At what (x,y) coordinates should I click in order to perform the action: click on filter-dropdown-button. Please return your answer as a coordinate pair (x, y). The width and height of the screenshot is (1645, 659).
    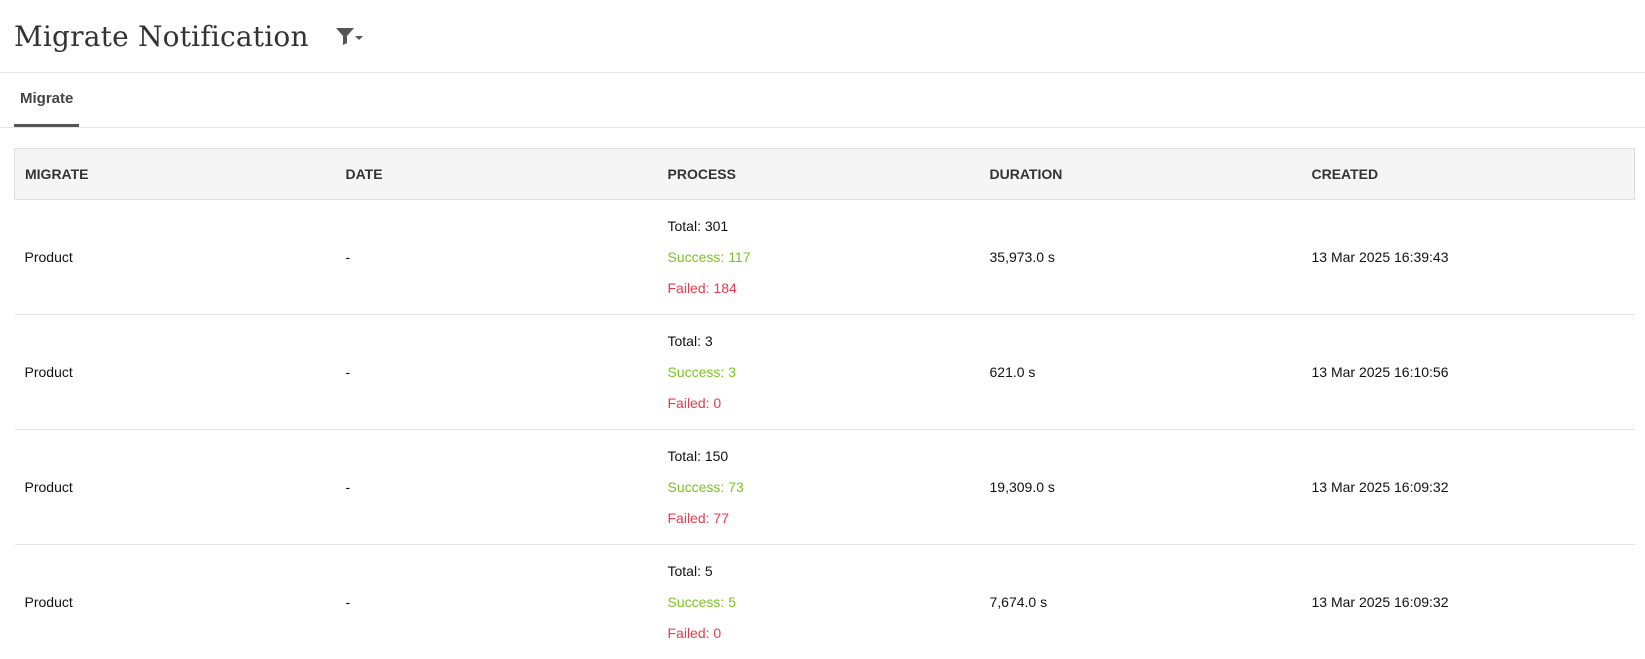
    Looking at the image, I should click on (350, 36).